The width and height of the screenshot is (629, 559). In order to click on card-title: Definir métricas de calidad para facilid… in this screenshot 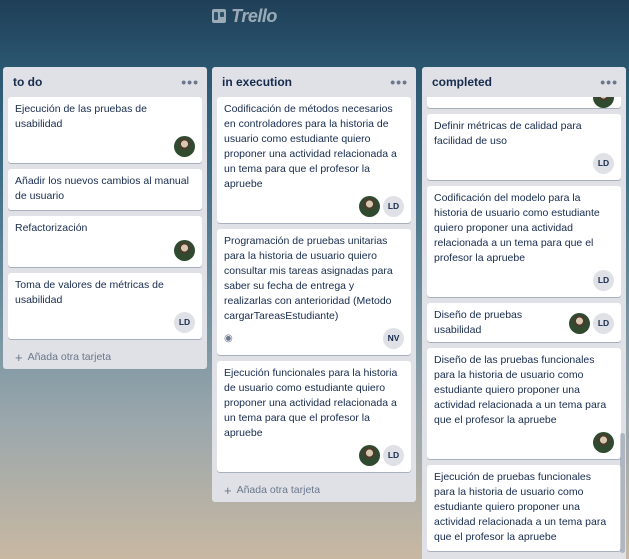, I will do `click(508, 133)`.